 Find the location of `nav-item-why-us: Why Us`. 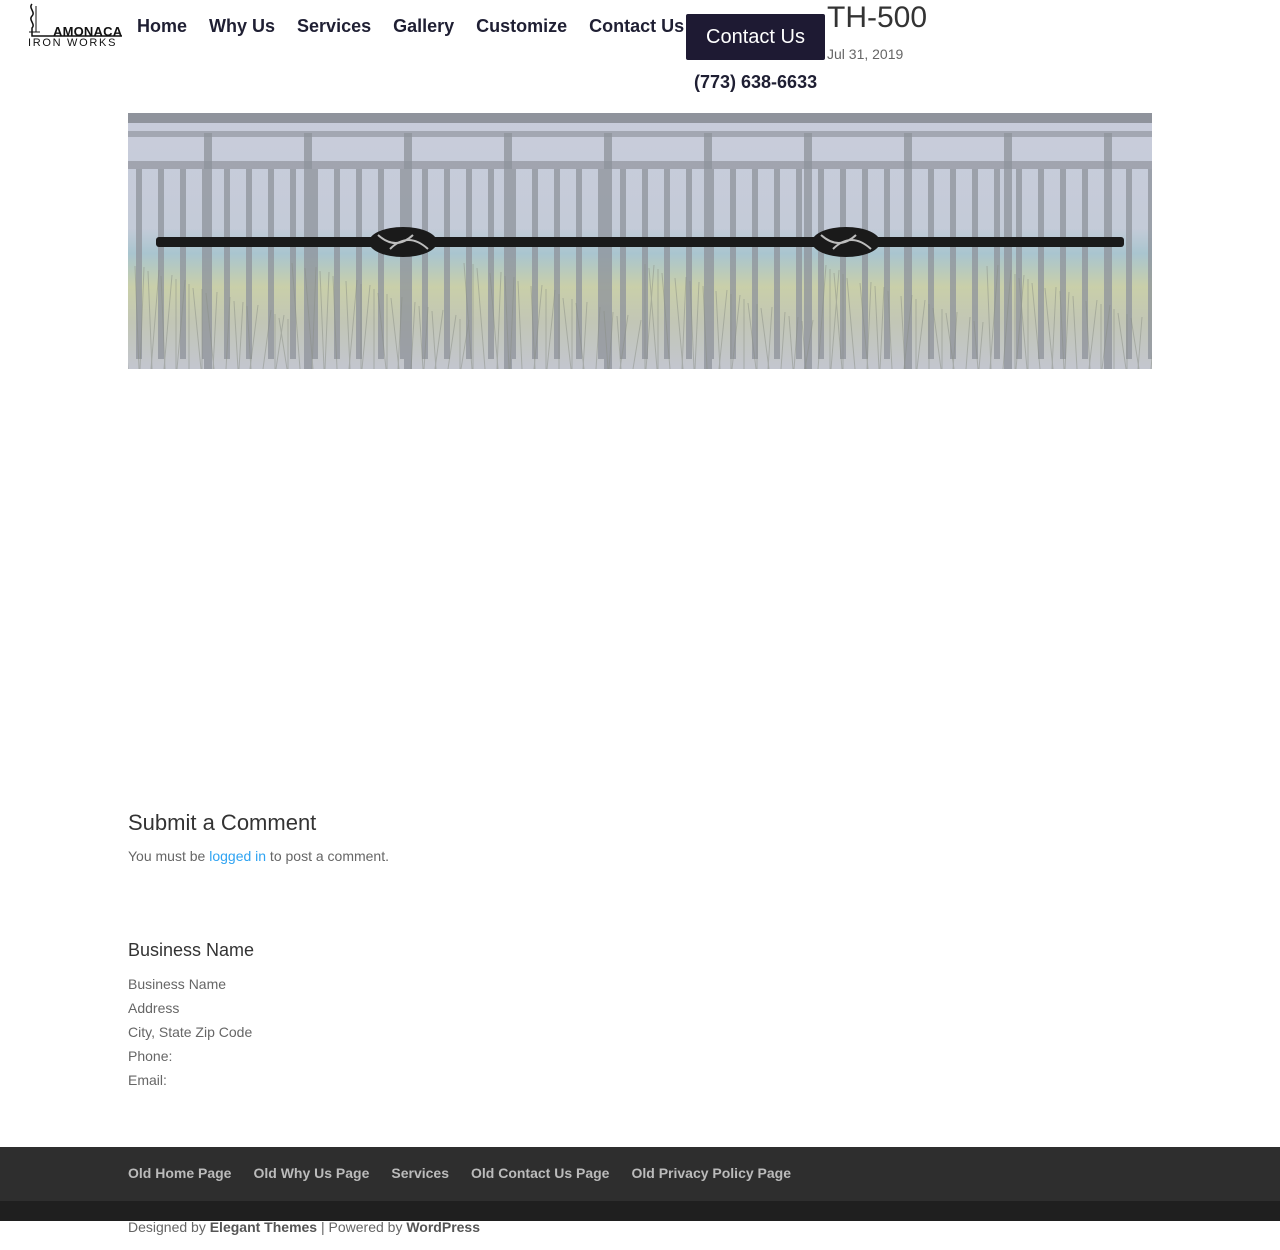

nav-item-why-us: Why Us is located at coordinates (242, 26).